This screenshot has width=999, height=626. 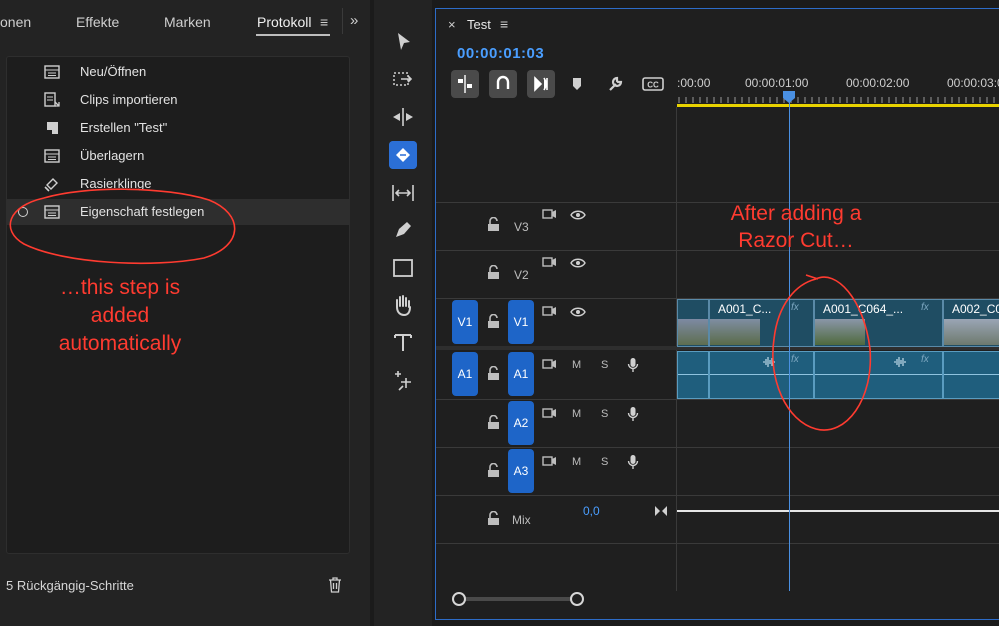 What do you see at coordinates (838, 105) in the screenshot?
I see `work-area-bar` at bounding box center [838, 105].